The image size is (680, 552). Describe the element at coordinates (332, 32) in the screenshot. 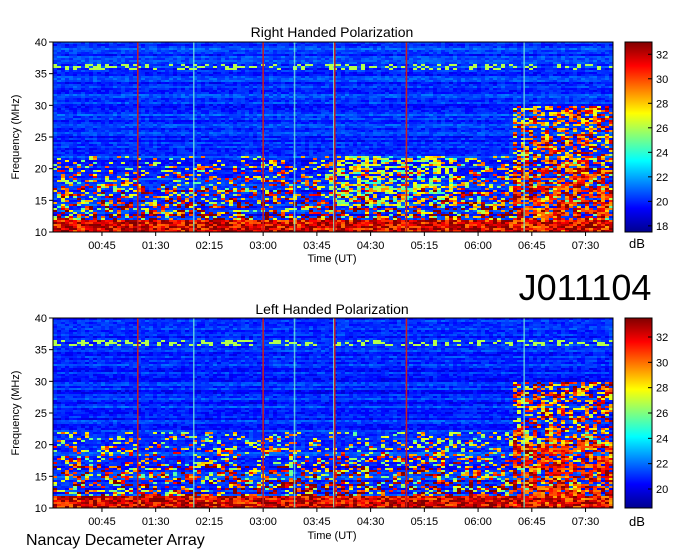

I see `panel-title: Right Handed Polarization` at that location.